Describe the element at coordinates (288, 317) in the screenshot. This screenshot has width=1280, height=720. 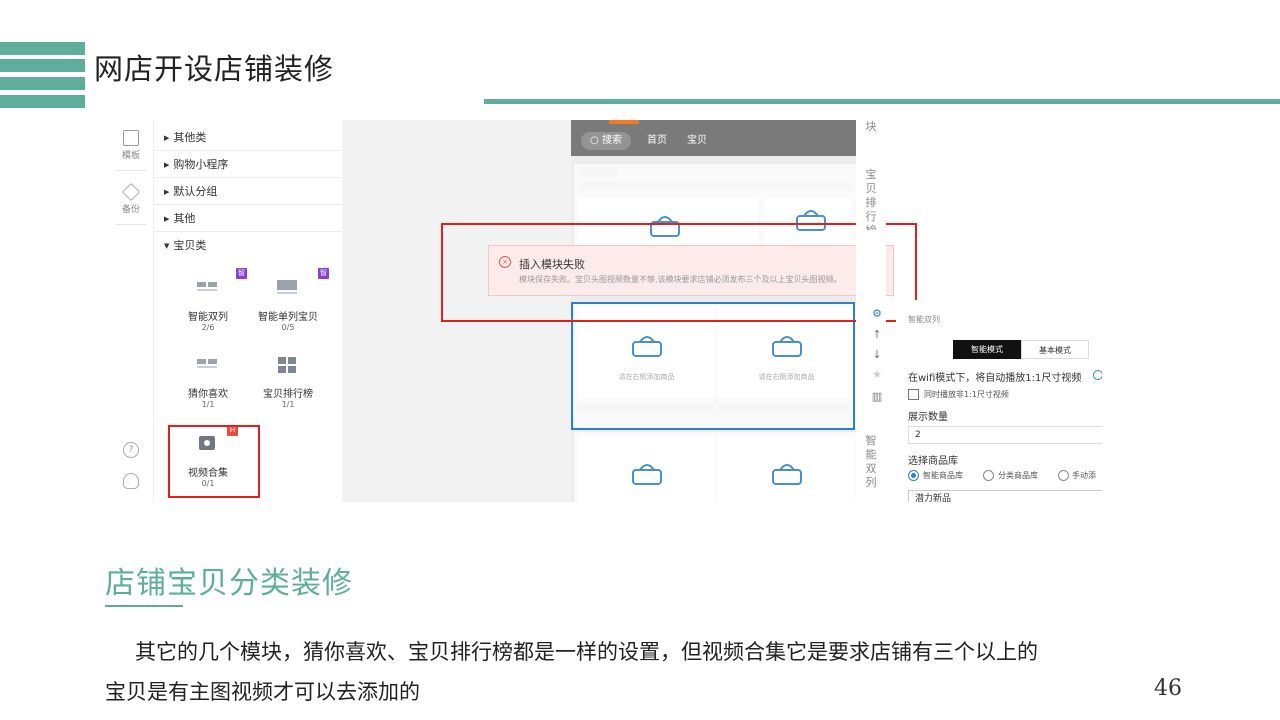
I see `module-name: 智能单列宝贝` at that location.